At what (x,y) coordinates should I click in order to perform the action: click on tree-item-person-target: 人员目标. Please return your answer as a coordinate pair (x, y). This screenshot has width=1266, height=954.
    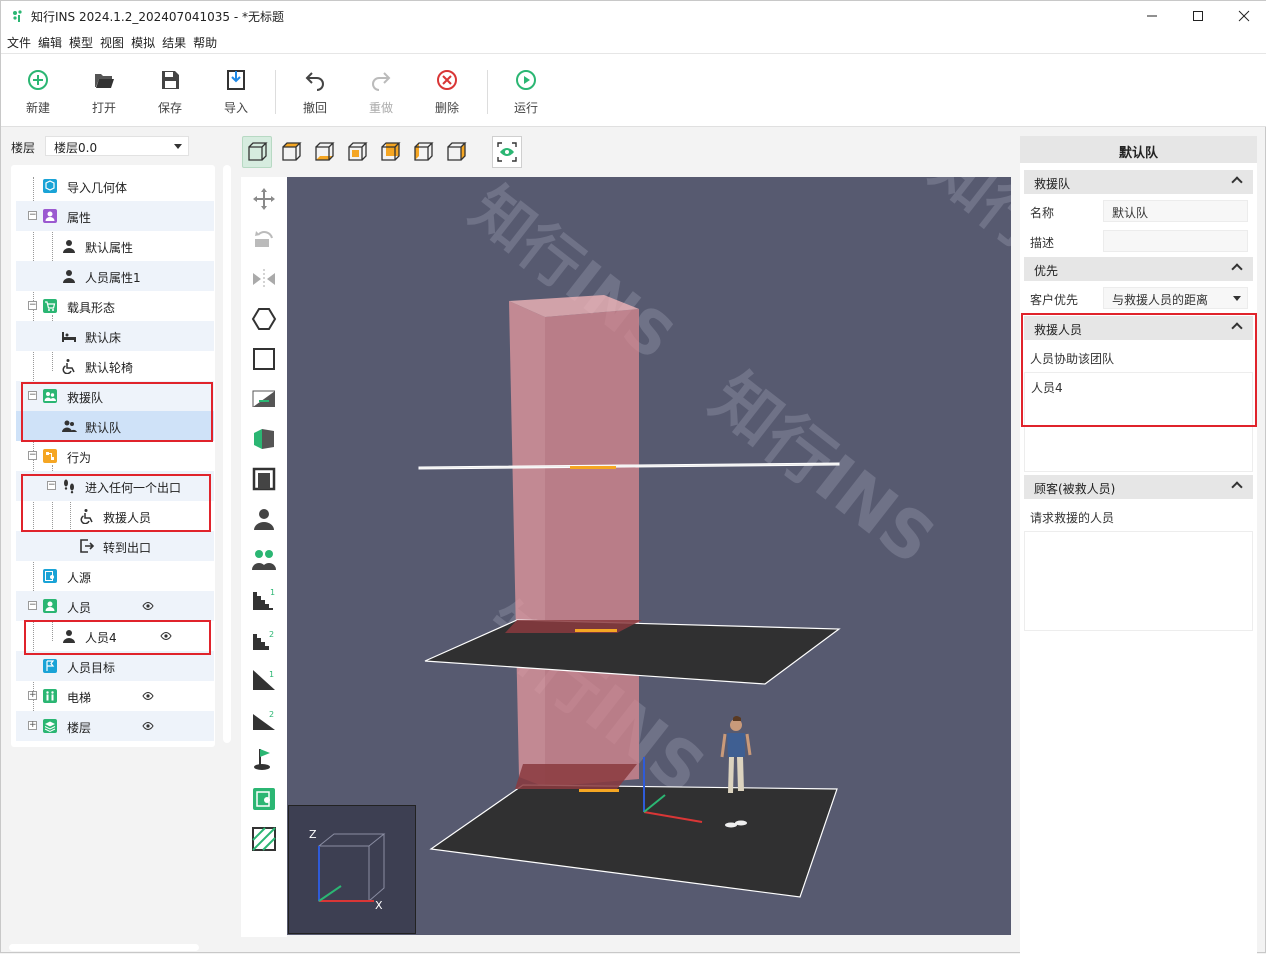
    Looking at the image, I should click on (115, 666).